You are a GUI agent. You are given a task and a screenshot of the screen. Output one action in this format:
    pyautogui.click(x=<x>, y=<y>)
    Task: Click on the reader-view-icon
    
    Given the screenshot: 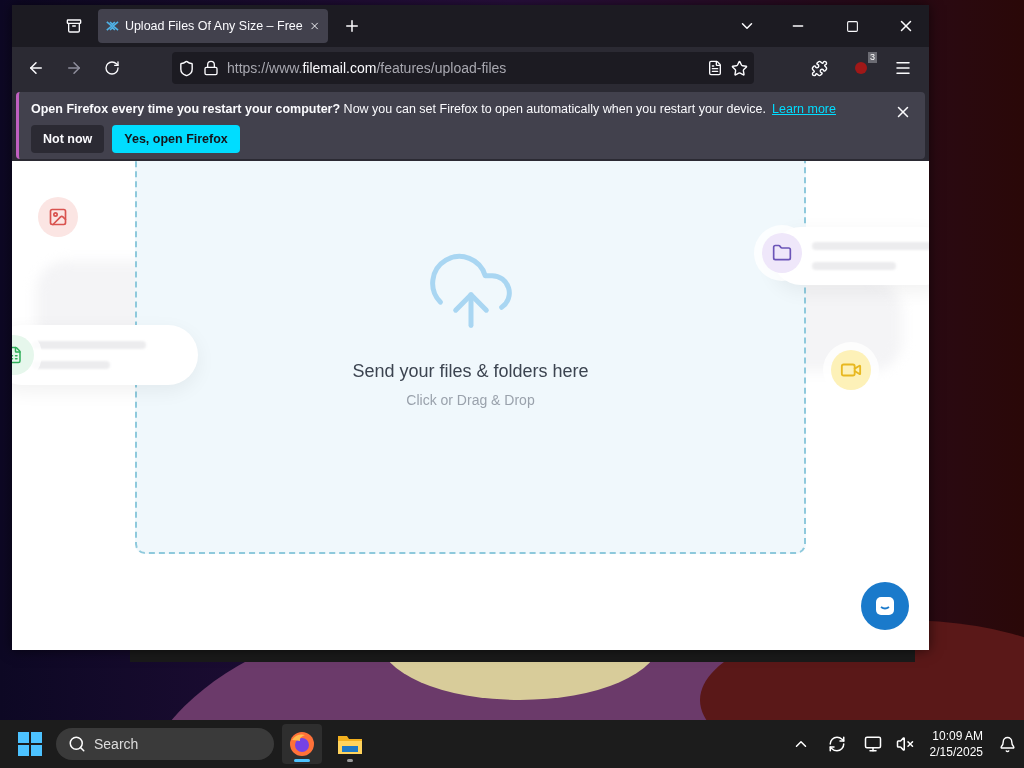 What is the action you would take?
    pyautogui.click(x=715, y=68)
    